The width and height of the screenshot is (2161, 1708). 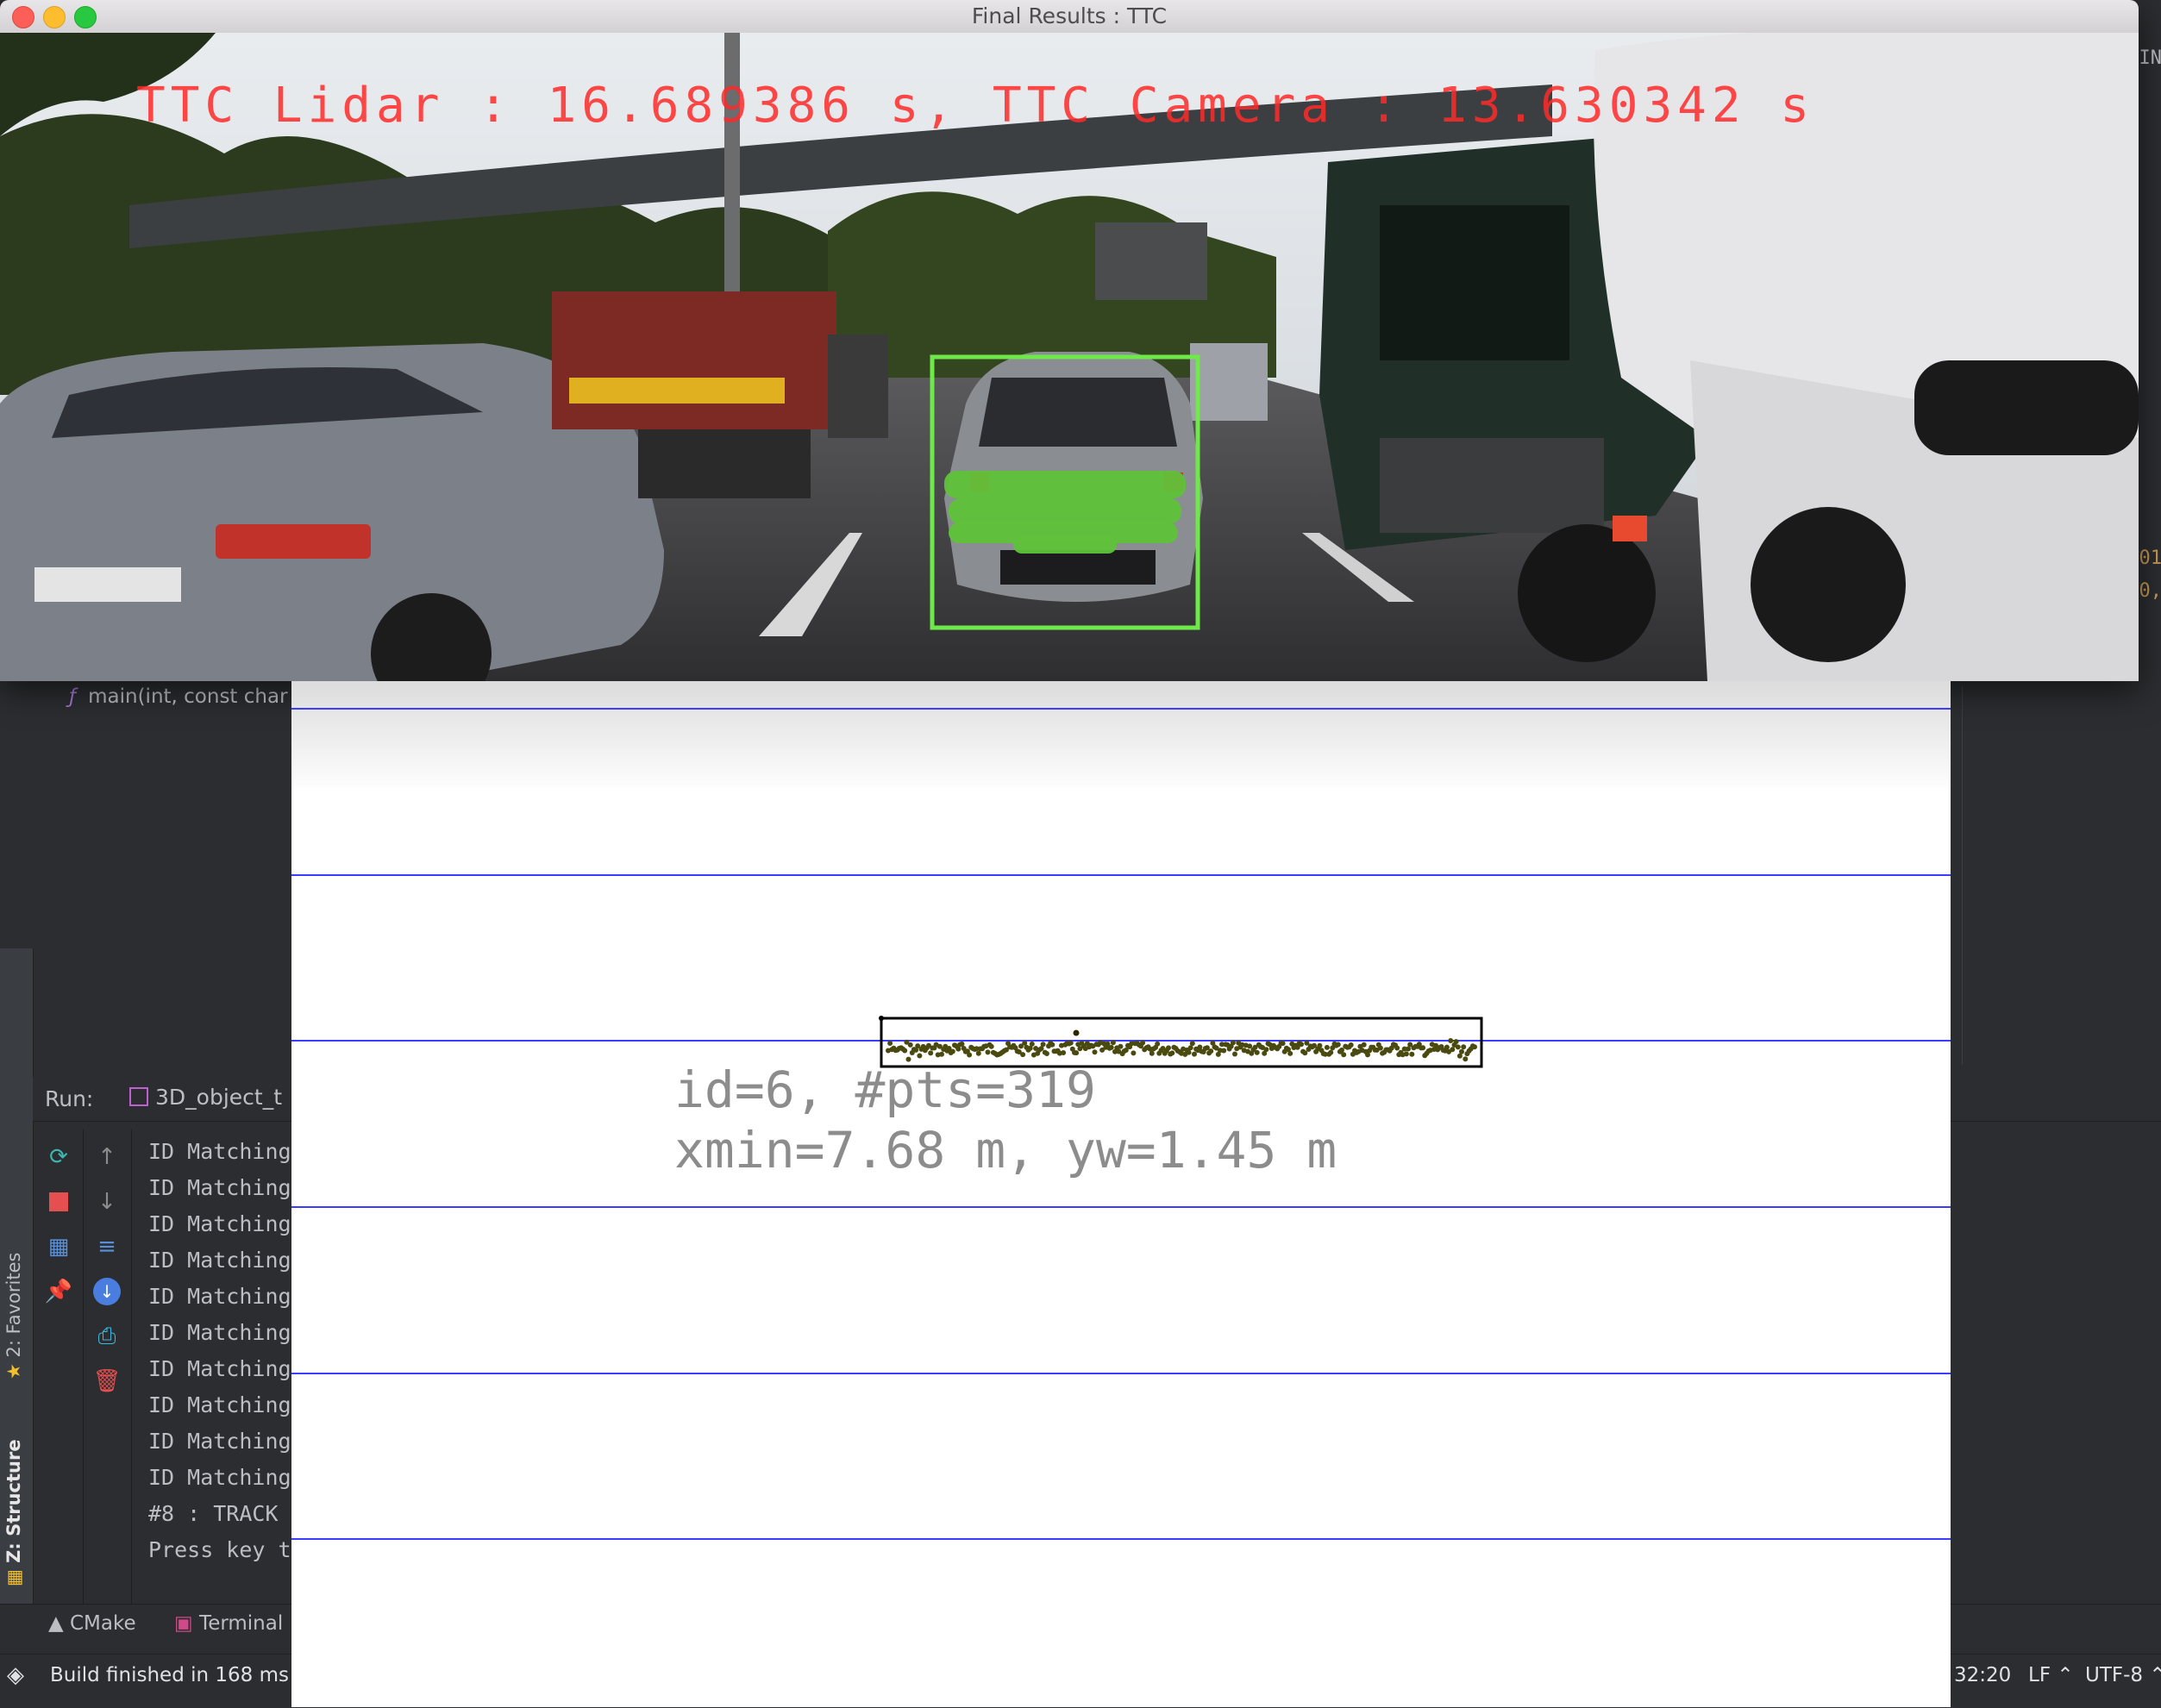 What do you see at coordinates (107, 1381) in the screenshot?
I see `trash-icon: 🗑` at bounding box center [107, 1381].